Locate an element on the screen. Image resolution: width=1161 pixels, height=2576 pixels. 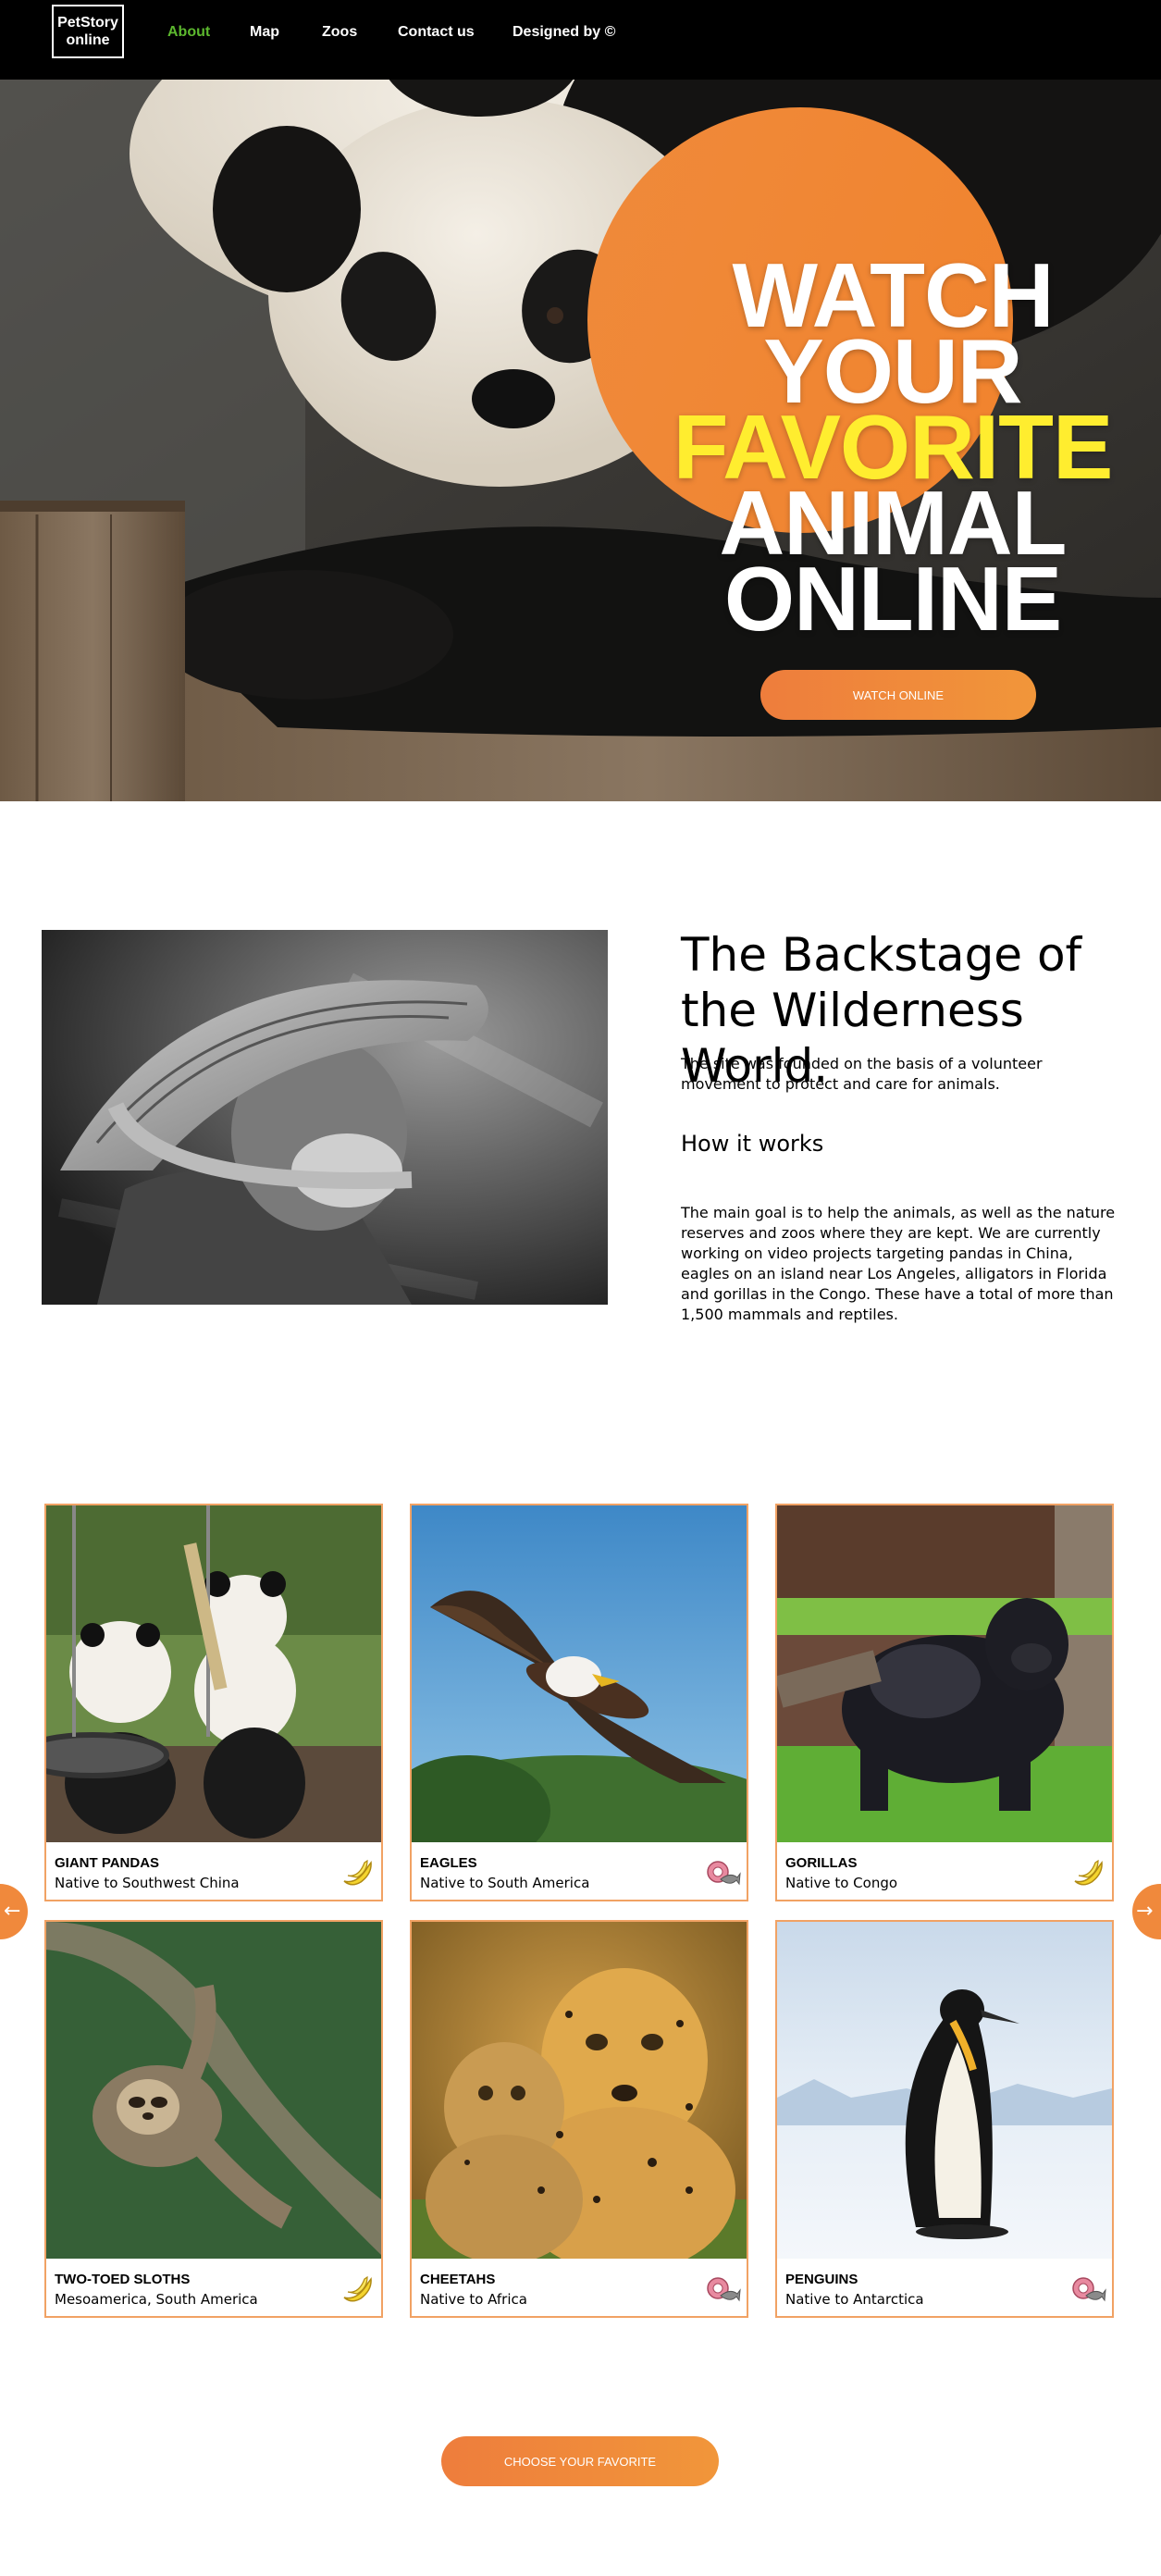
eagles-photo is located at coordinates (579, 1673).